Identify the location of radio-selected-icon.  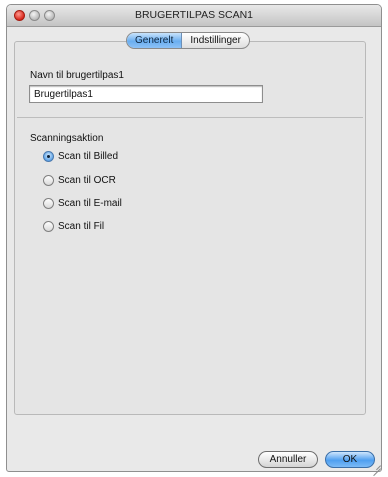
(48, 156).